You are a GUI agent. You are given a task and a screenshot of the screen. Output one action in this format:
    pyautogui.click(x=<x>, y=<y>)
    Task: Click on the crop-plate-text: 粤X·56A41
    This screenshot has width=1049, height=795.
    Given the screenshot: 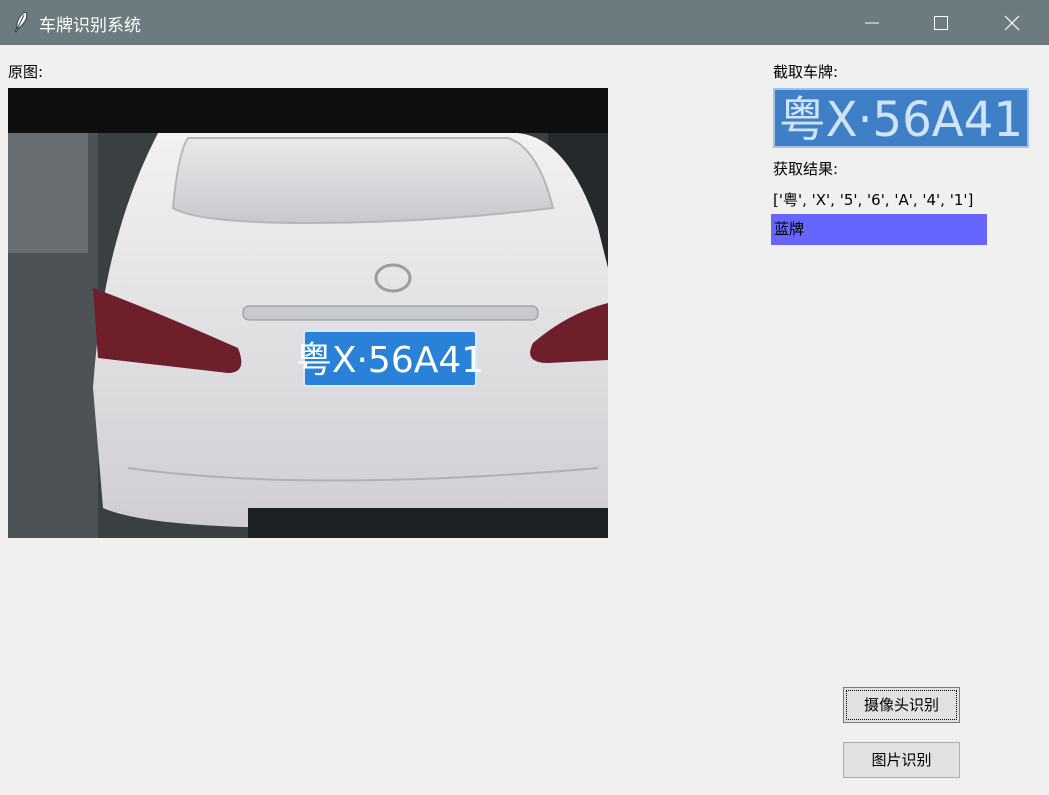 What is the action you would take?
    pyautogui.click(x=901, y=120)
    